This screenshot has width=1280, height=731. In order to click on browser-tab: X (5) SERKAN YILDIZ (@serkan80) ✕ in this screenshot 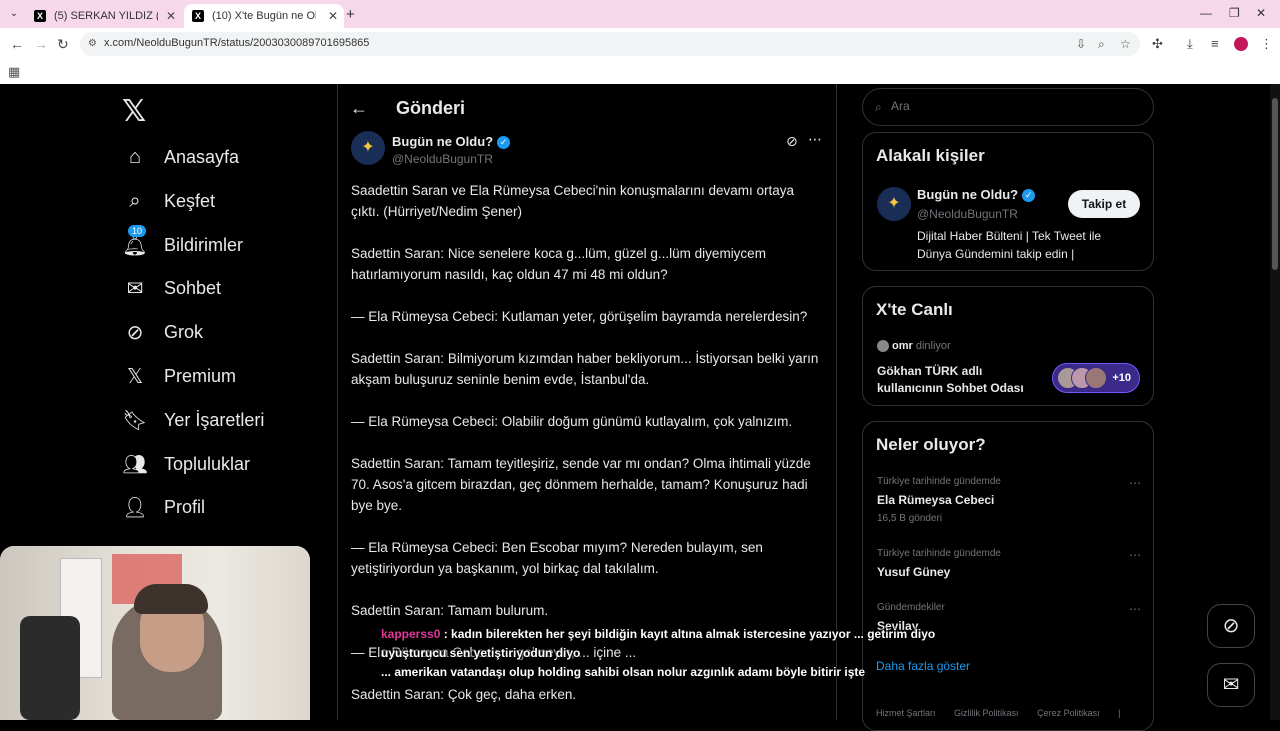, I will do `click(104, 16)`.